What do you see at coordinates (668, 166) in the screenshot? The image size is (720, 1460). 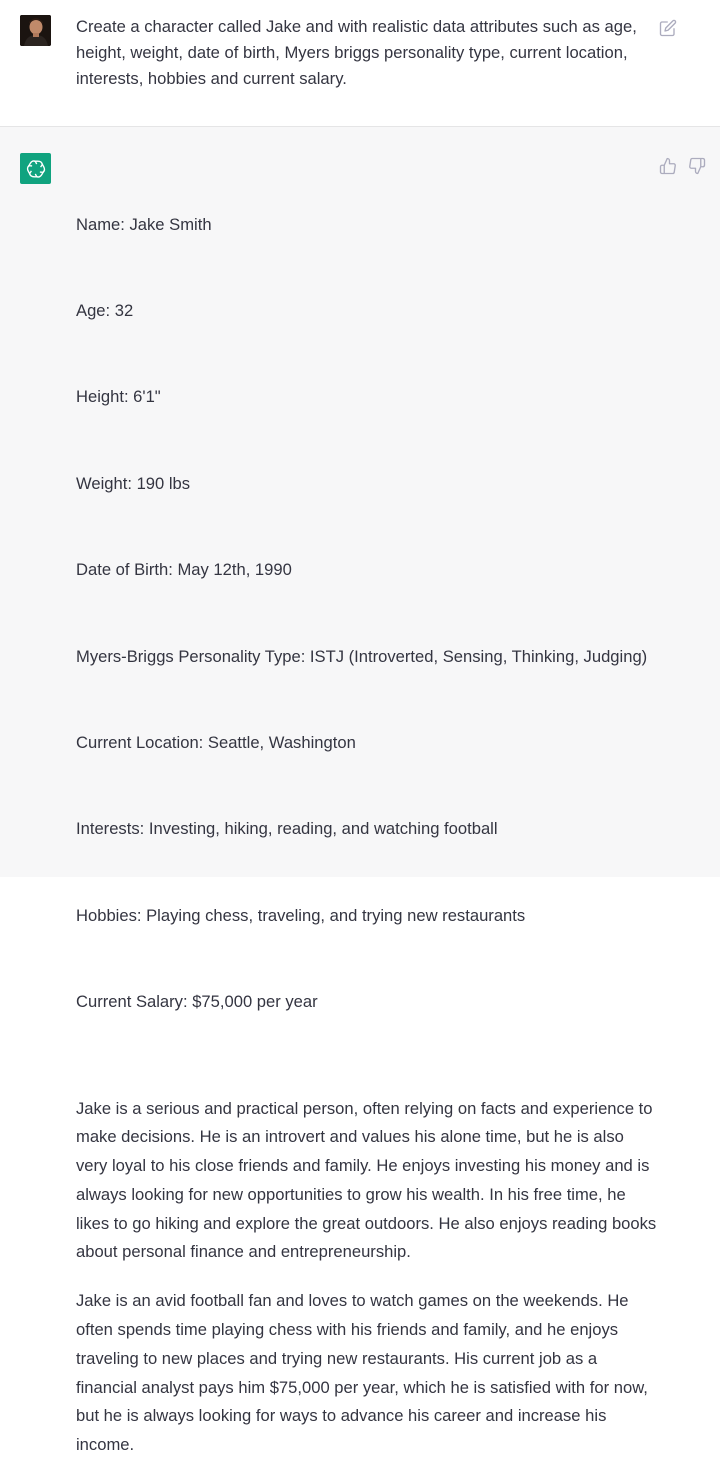 I see `thumbs-up-icon` at bounding box center [668, 166].